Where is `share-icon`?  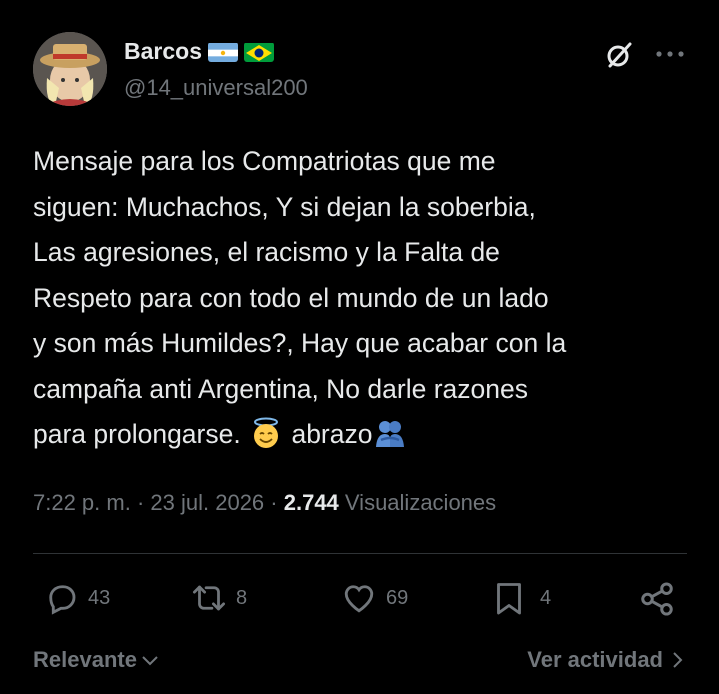
share-icon is located at coordinates (657, 599).